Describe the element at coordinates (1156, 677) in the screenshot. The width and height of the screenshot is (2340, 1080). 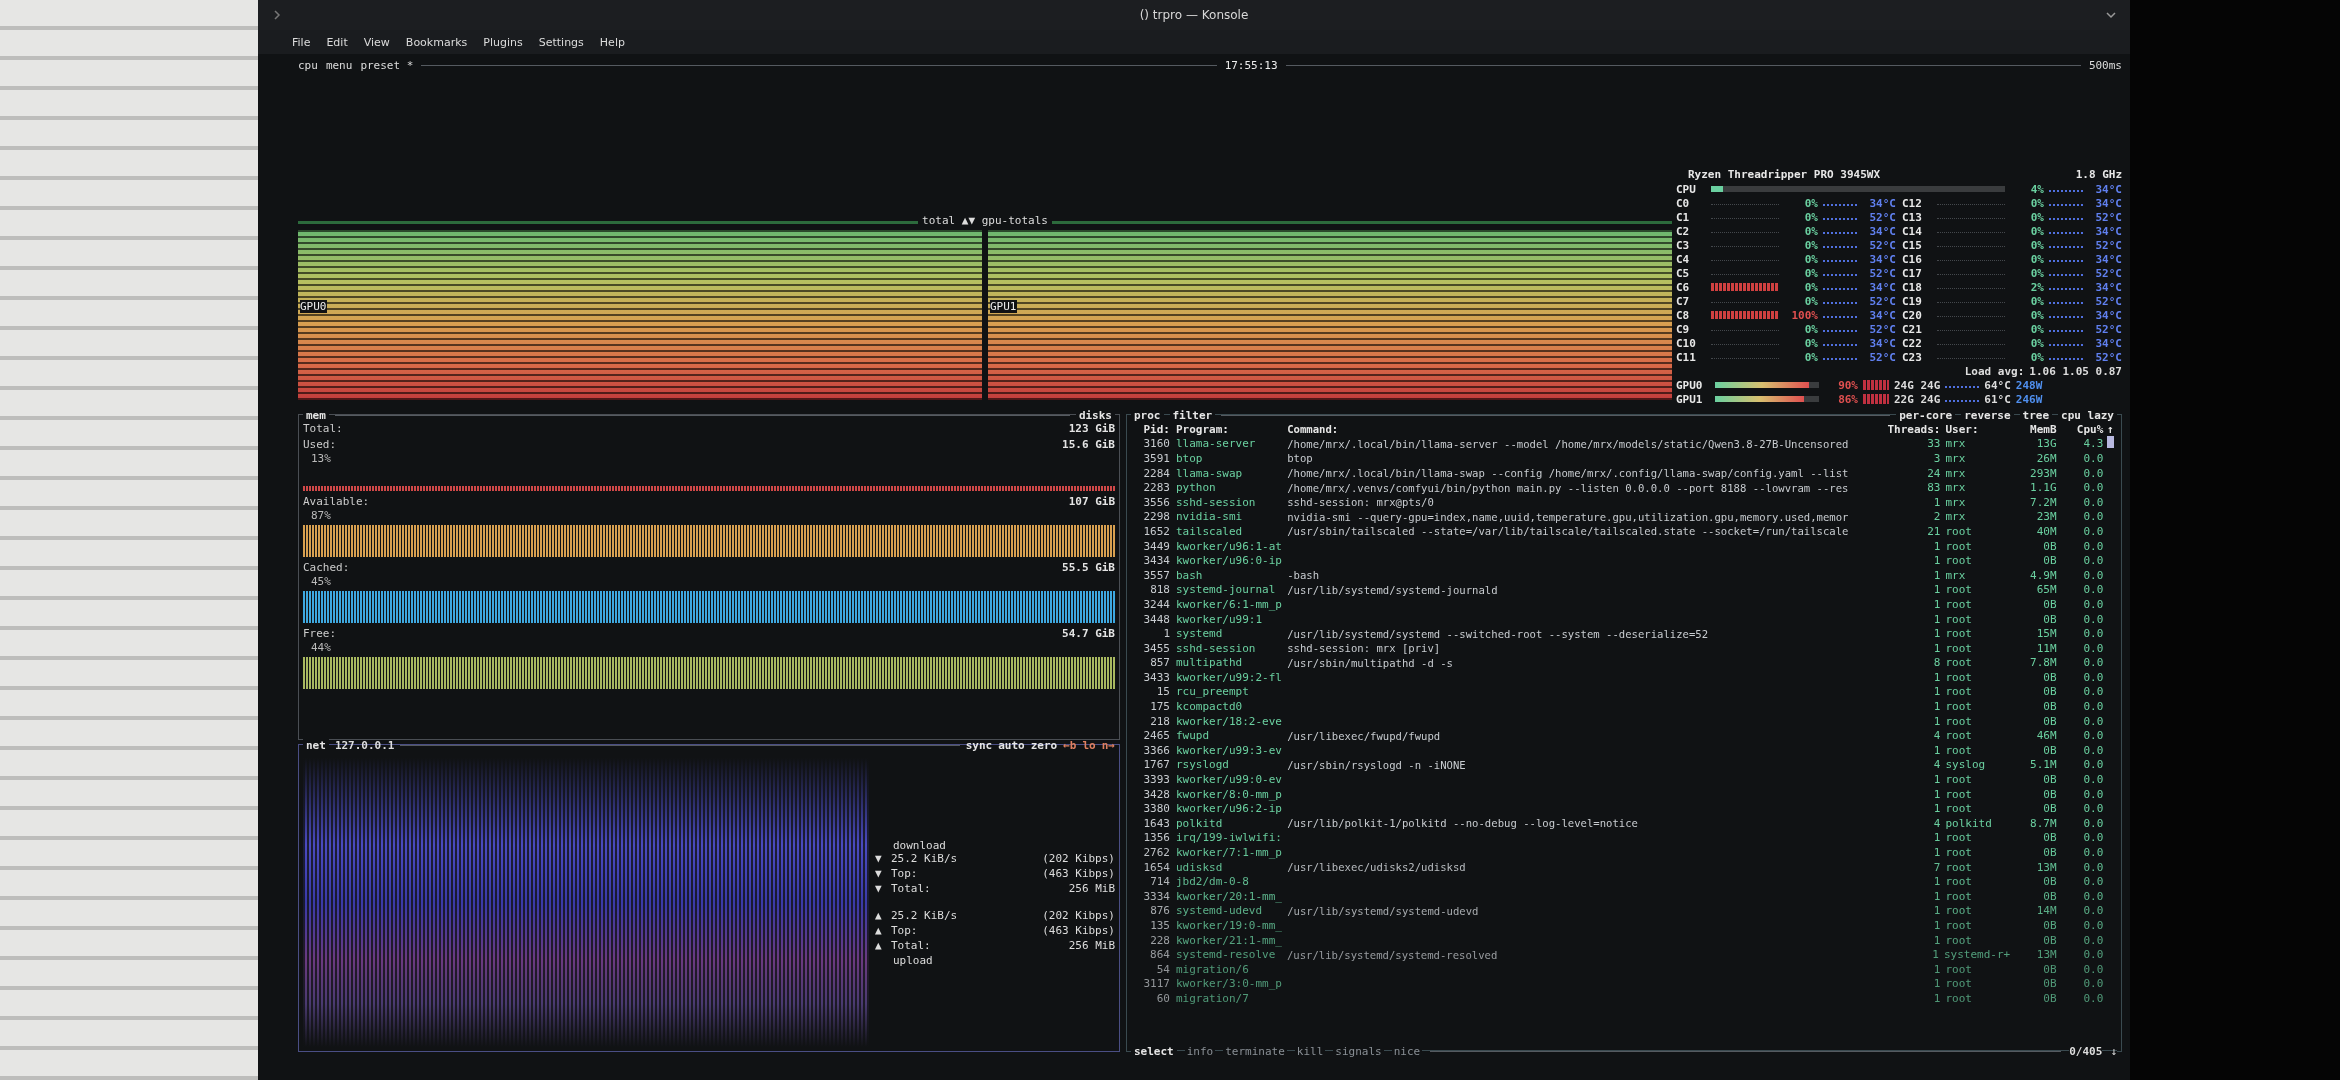
I see `pid-cell-text: 3433` at that location.